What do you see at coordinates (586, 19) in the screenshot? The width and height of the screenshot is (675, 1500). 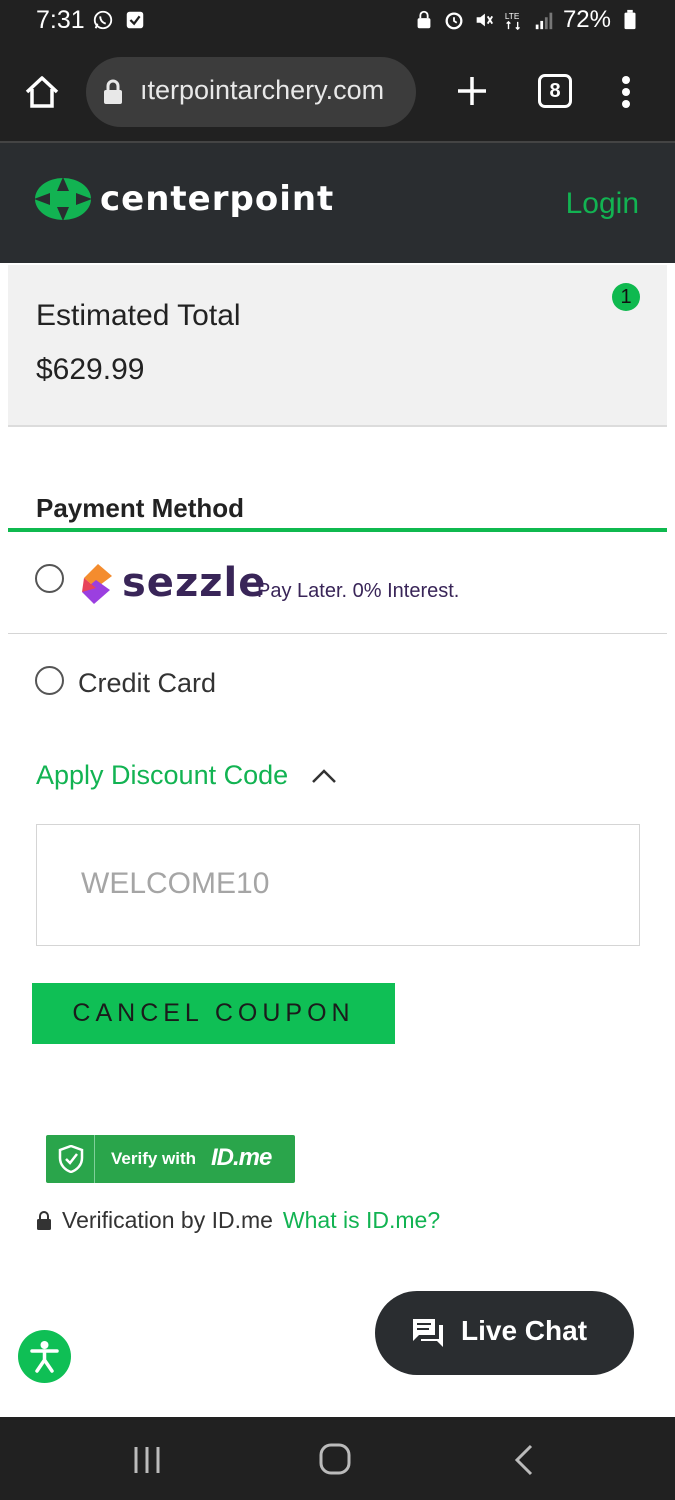 I see `battery-percent: 72%` at bounding box center [586, 19].